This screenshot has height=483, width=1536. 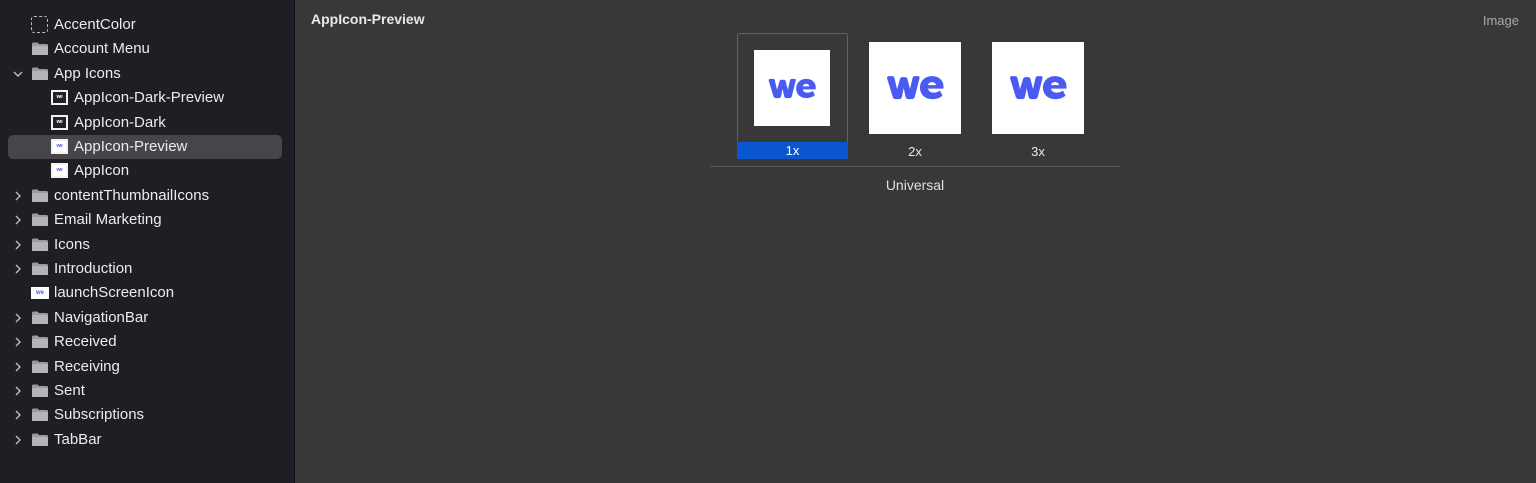 What do you see at coordinates (87, 366) in the screenshot?
I see `sidebar-item-label: Receiving` at bounding box center [87, 366].